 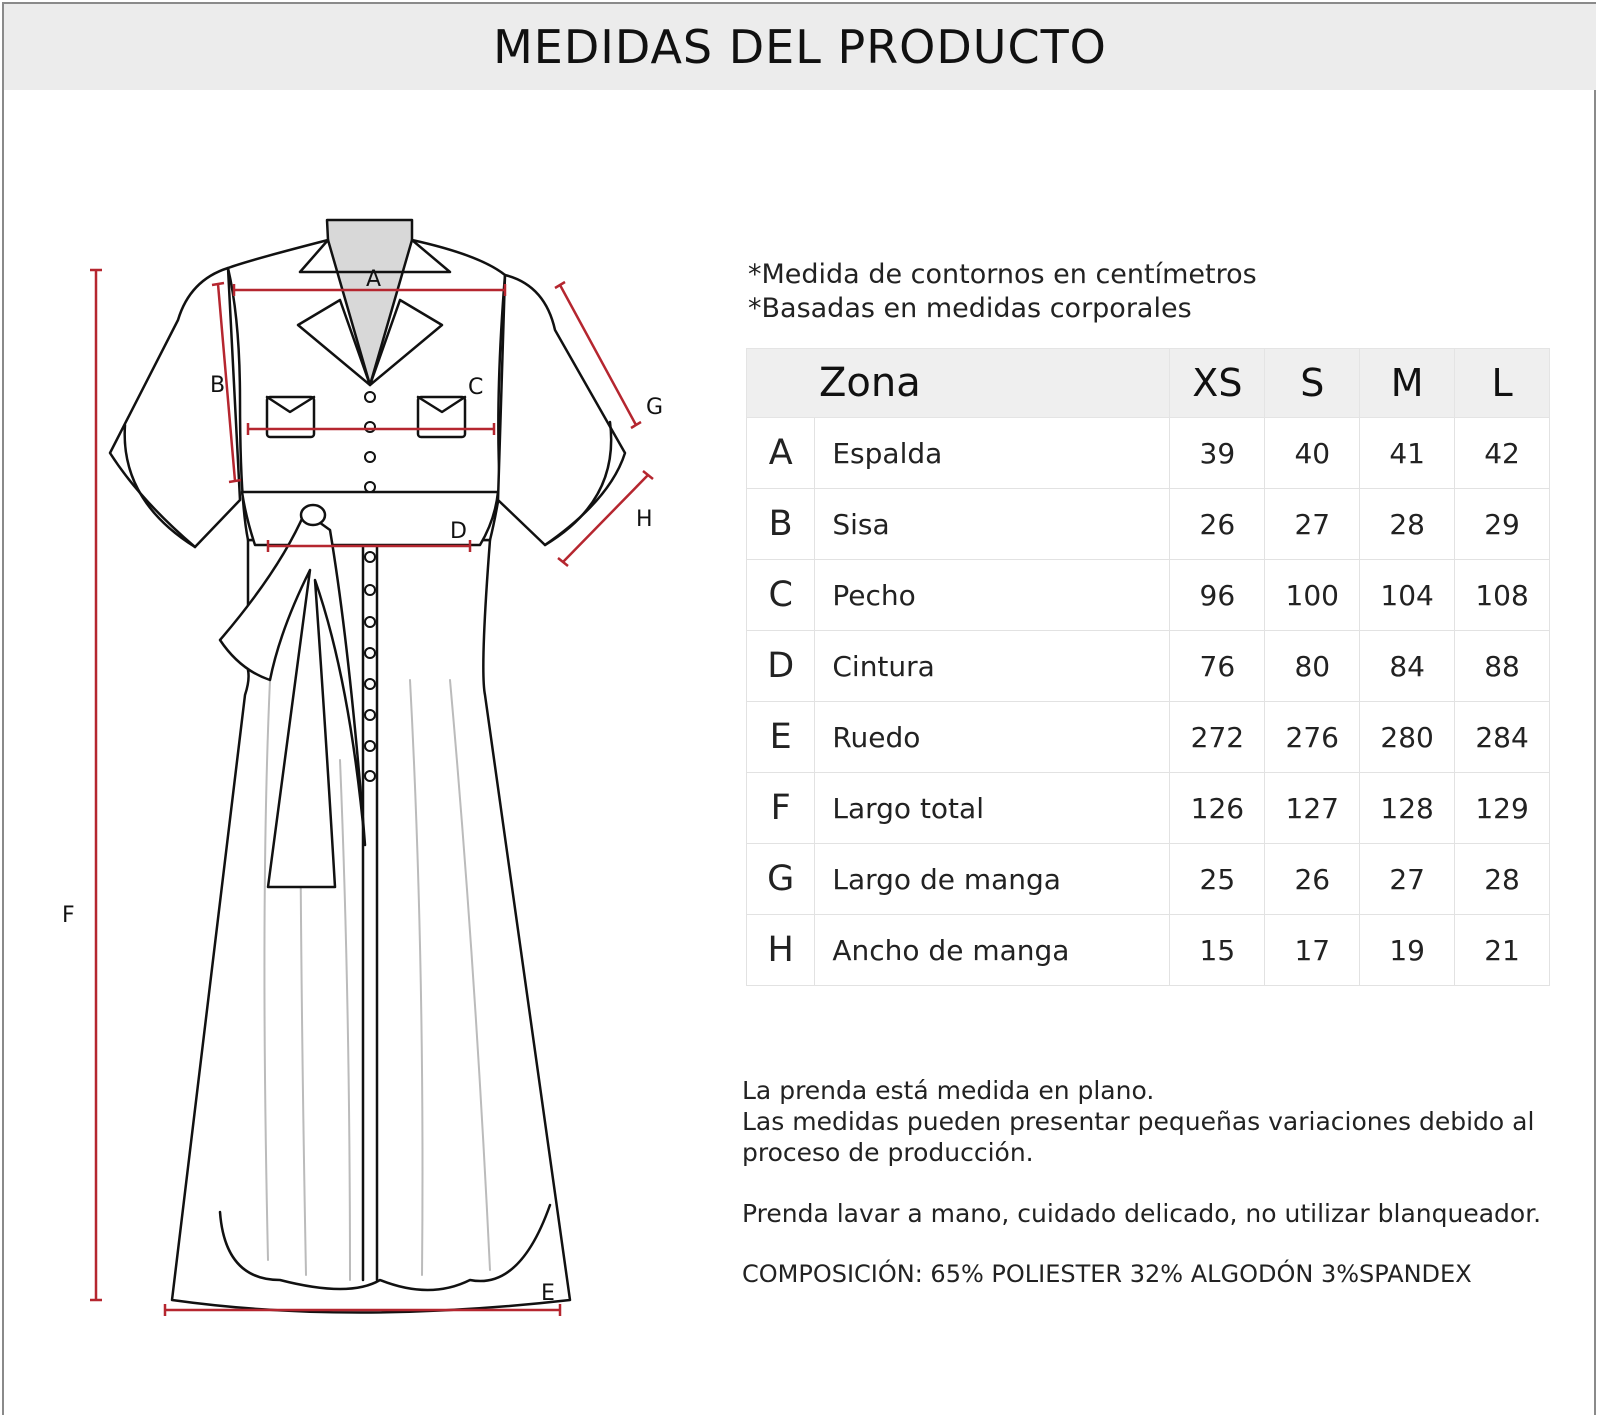 What do you see at coordinates (1312, 453) in the screenshot?
I see `value-s: 40` at bounding box center [1312, 453].